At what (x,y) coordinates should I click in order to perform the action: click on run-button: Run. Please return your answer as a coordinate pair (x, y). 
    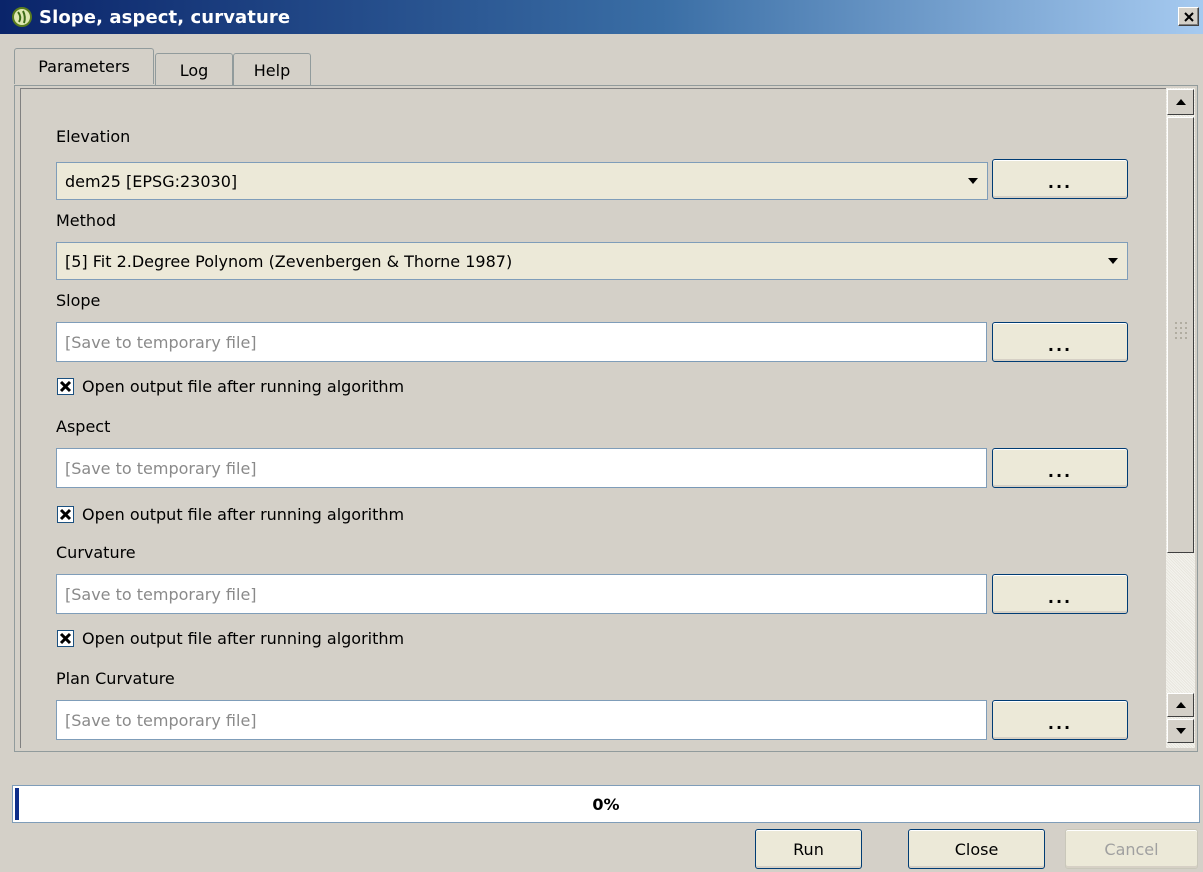
    Looking at the image, I should click on (808, 849).